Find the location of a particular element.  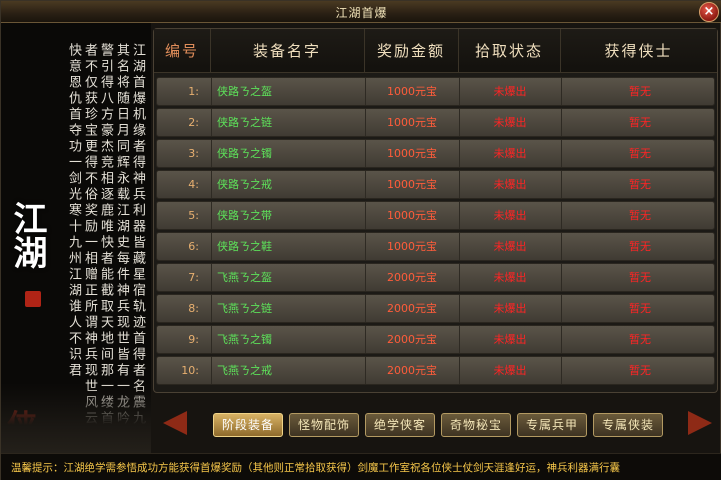

cell-item-name: 侠路ㄋ之镯 is located at coordinates (244, 153).